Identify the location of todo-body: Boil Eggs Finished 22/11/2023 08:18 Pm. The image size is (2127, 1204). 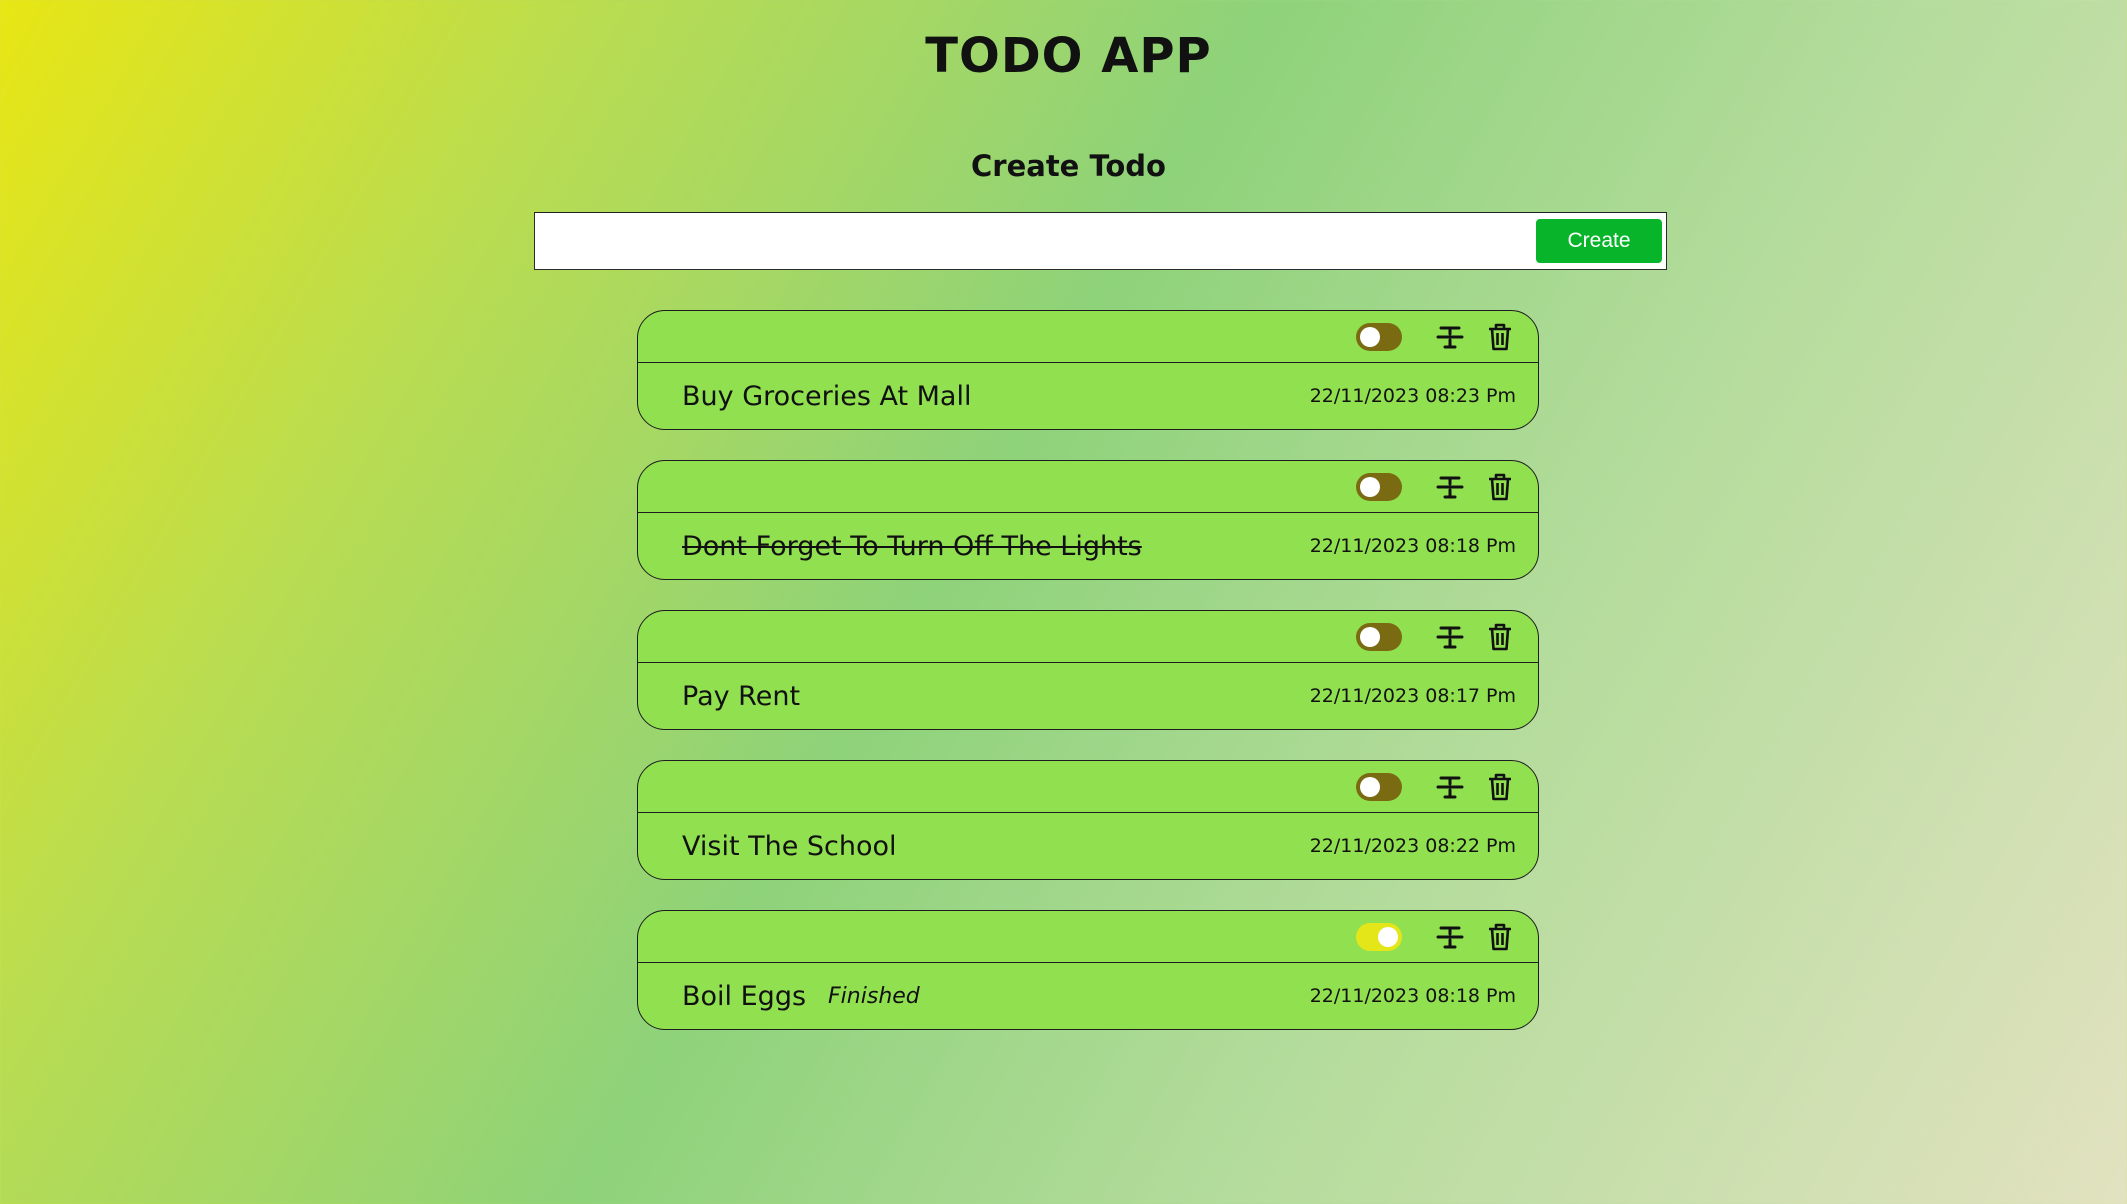
(1088, 996).